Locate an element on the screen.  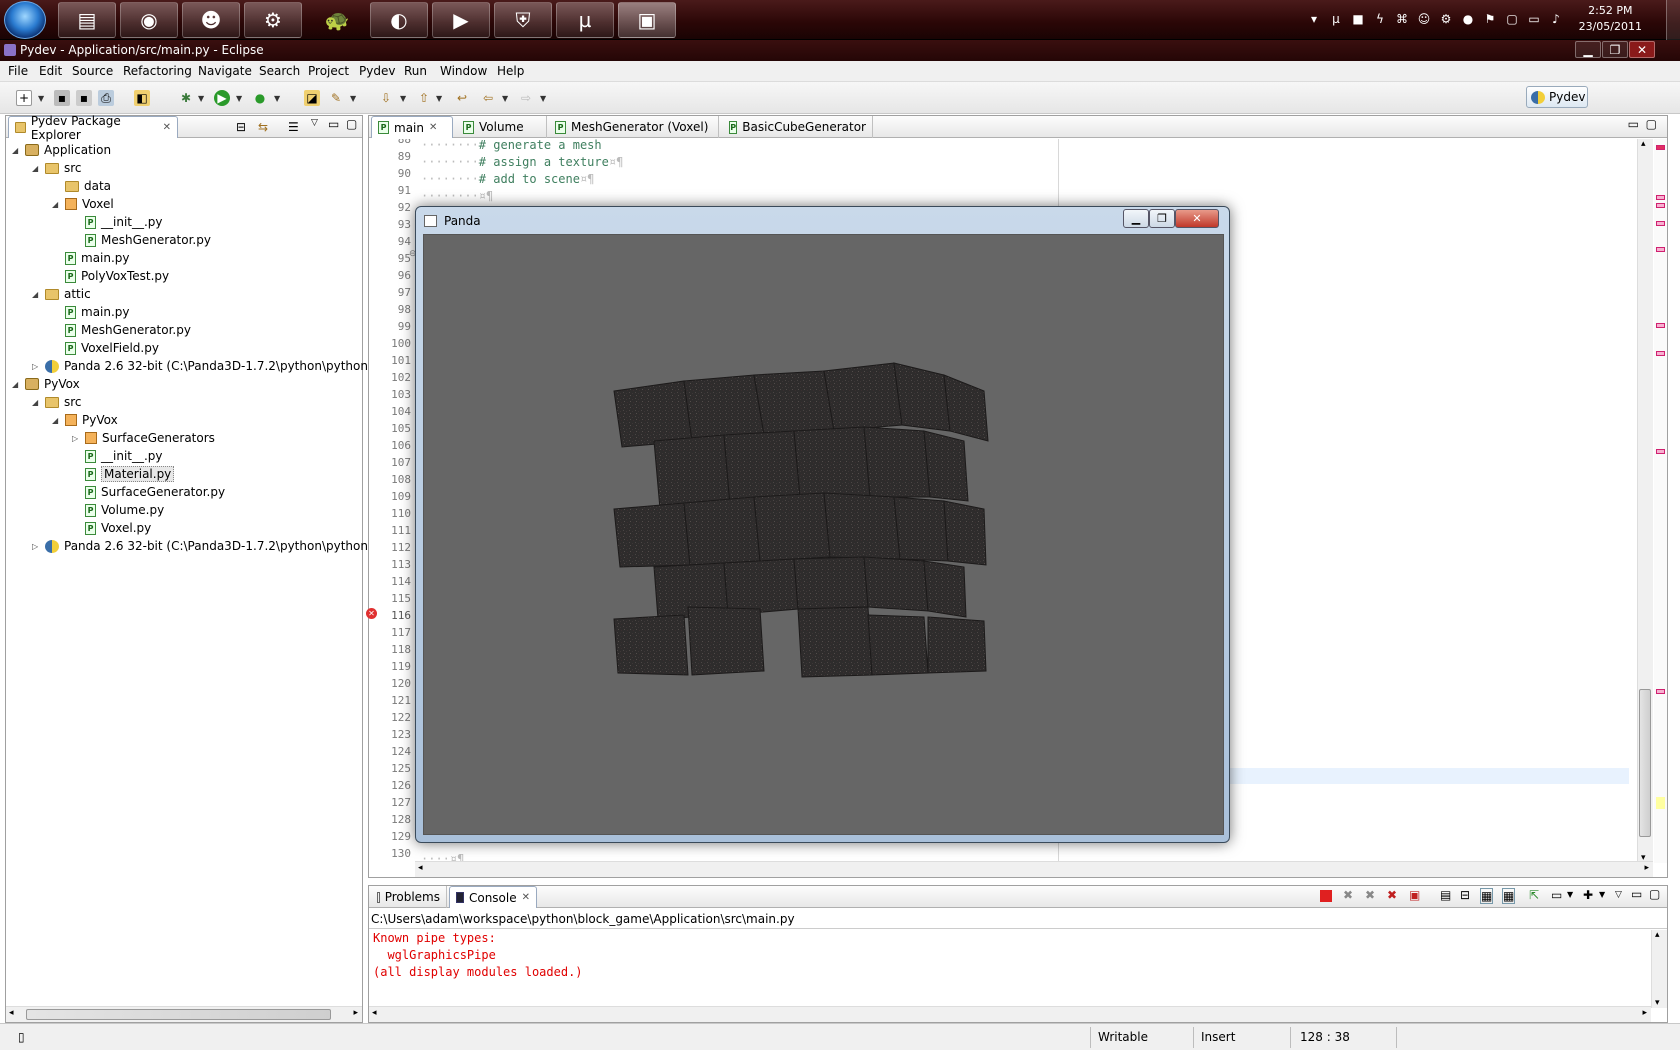
save-icon: ▪ is located at coordinates (62, 98).